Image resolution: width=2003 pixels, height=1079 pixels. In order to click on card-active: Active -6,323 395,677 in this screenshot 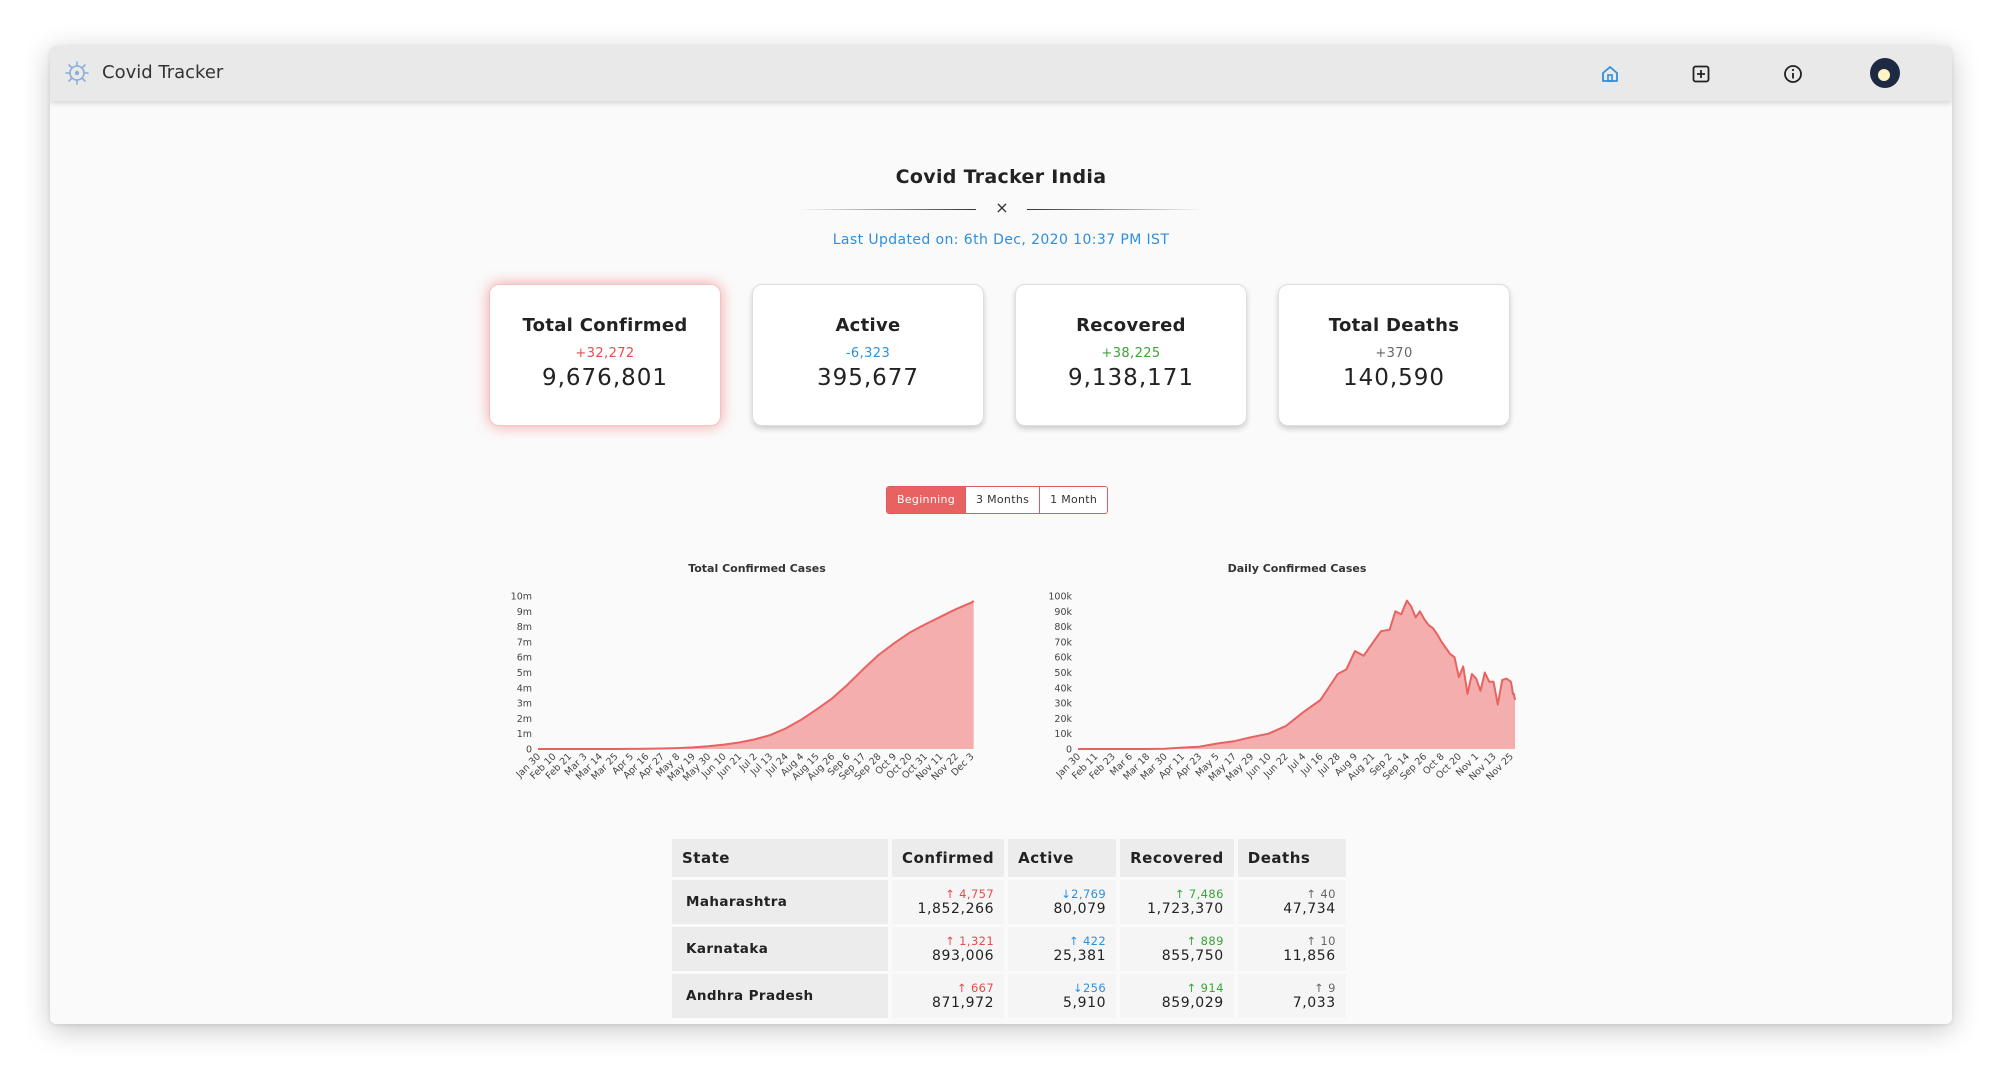, I will do `click(868, 355)`.